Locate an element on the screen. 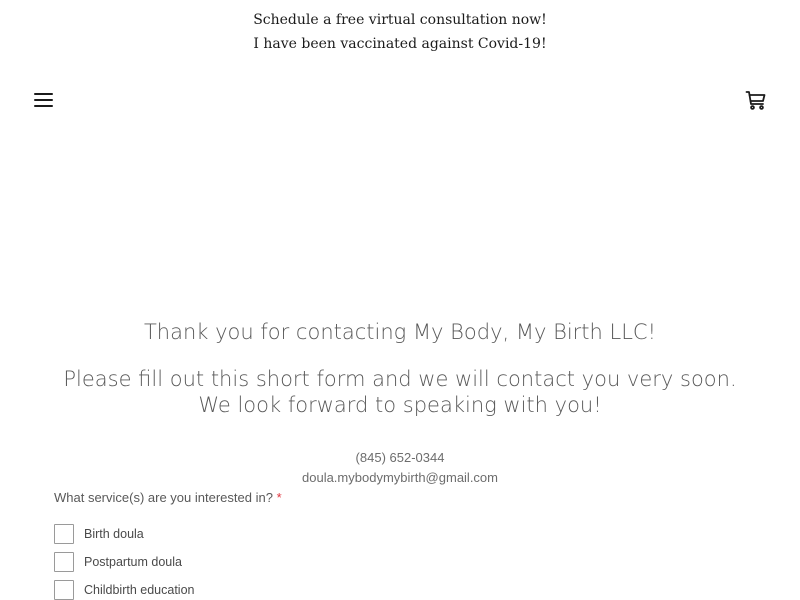 This screenshot has height=600, width=800. required-marker: * is located at coordinates (279, 497).